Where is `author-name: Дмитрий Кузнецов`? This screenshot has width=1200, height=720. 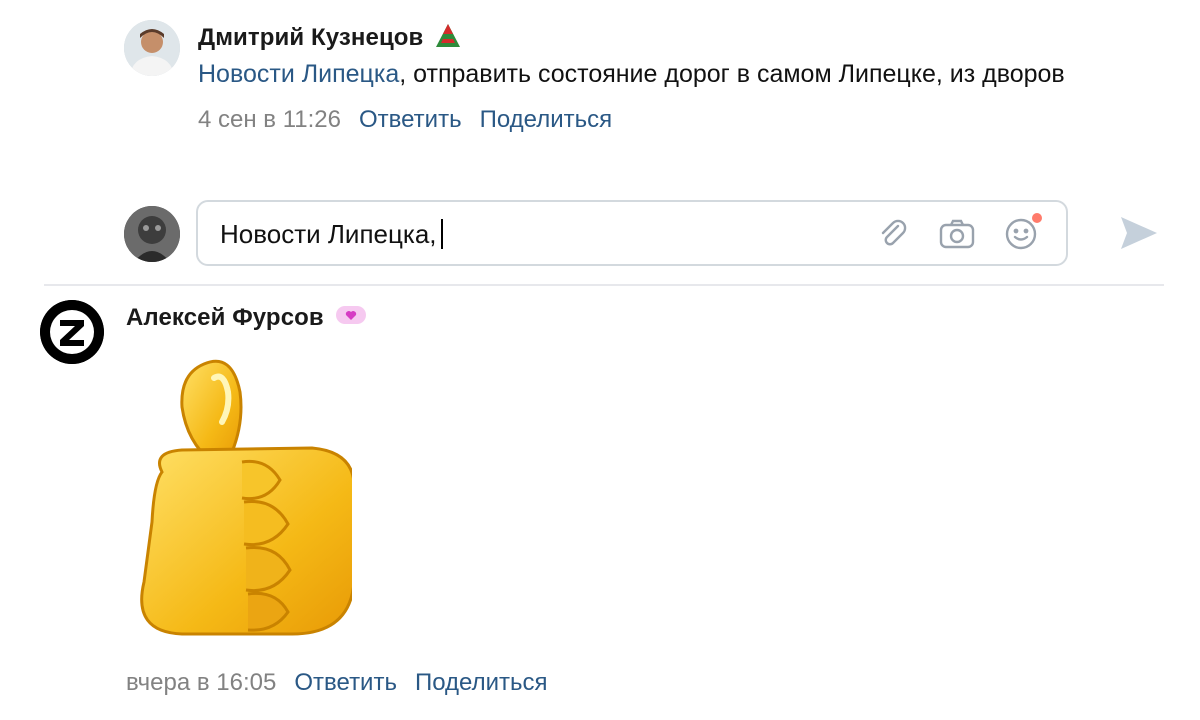 author-name: Дмитрий Кузнецов is located at coordinates (310, 38).